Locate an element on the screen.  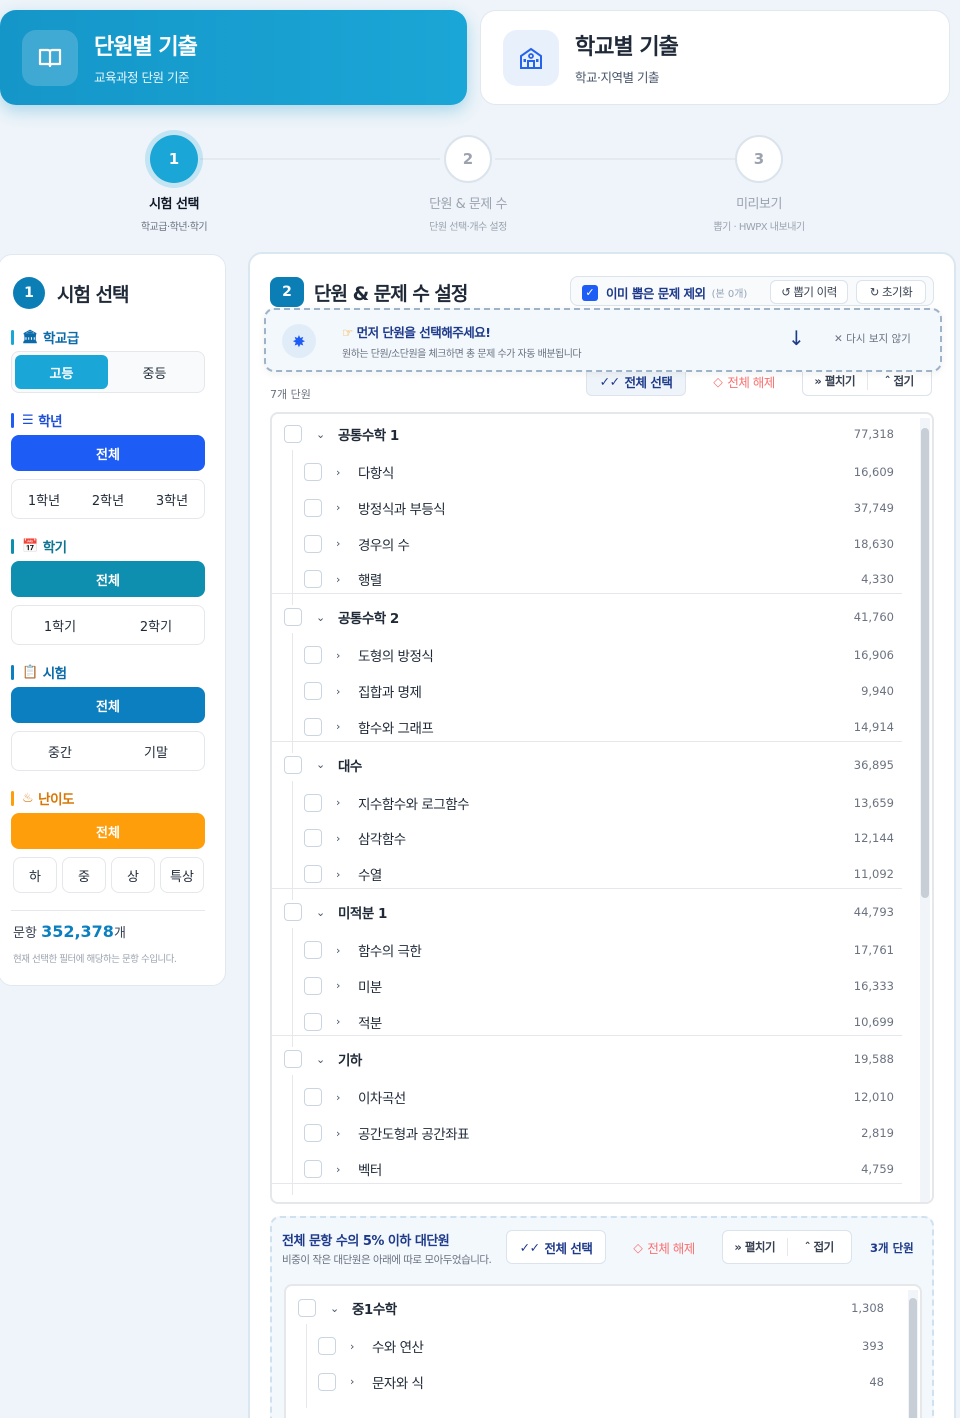
unit-item-row: › 방정식과 부등식 37,749 is located at coordinates (599, 508).